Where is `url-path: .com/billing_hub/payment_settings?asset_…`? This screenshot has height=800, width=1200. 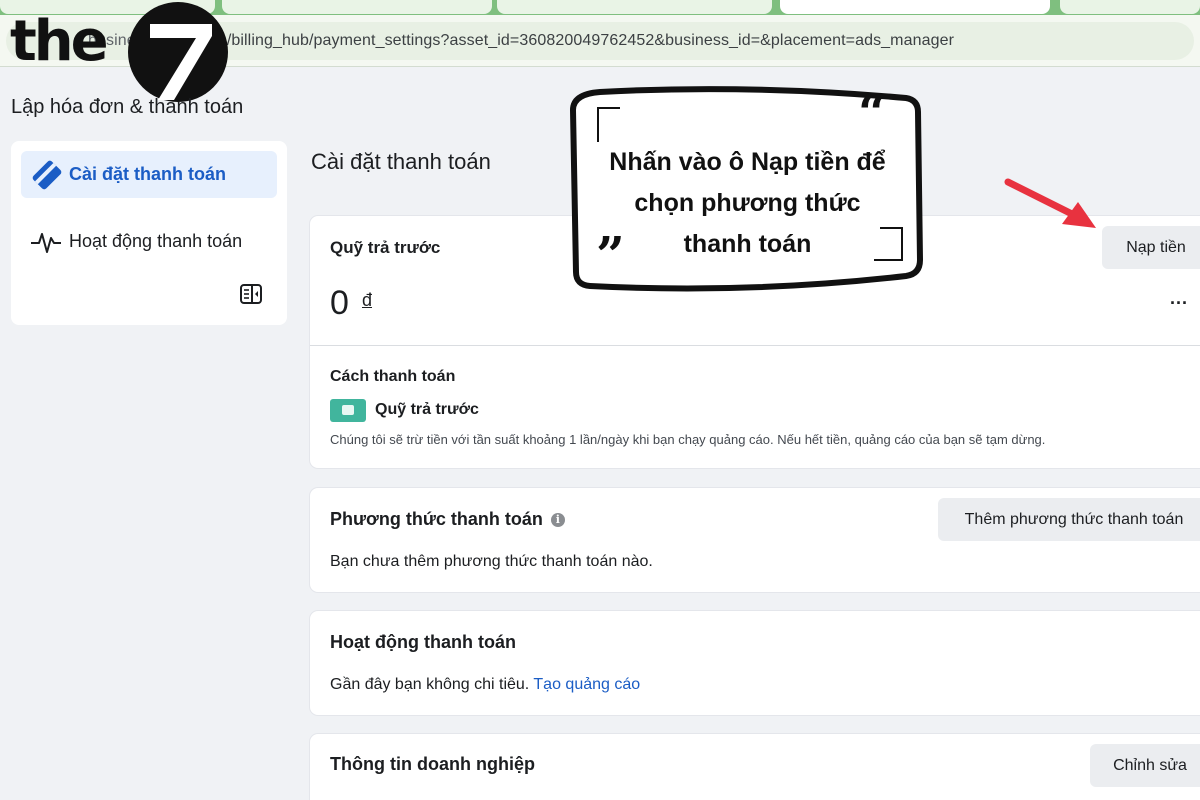 url-path: .com/billing_hub/payment_settings?asset_… is located at coordinates (573, 40).